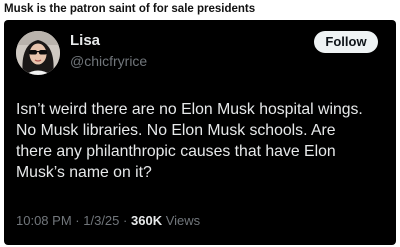 The height and width of the screenshot is (247, 400). I want to click on author-name: Lisa, so click(85, 41).